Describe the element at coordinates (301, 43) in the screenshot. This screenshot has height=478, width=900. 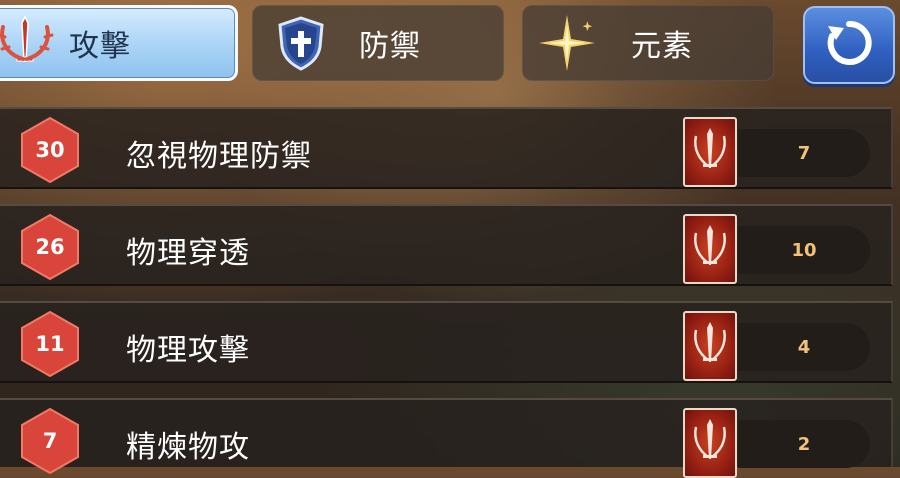
I see `shield-cross-icon` at that location.